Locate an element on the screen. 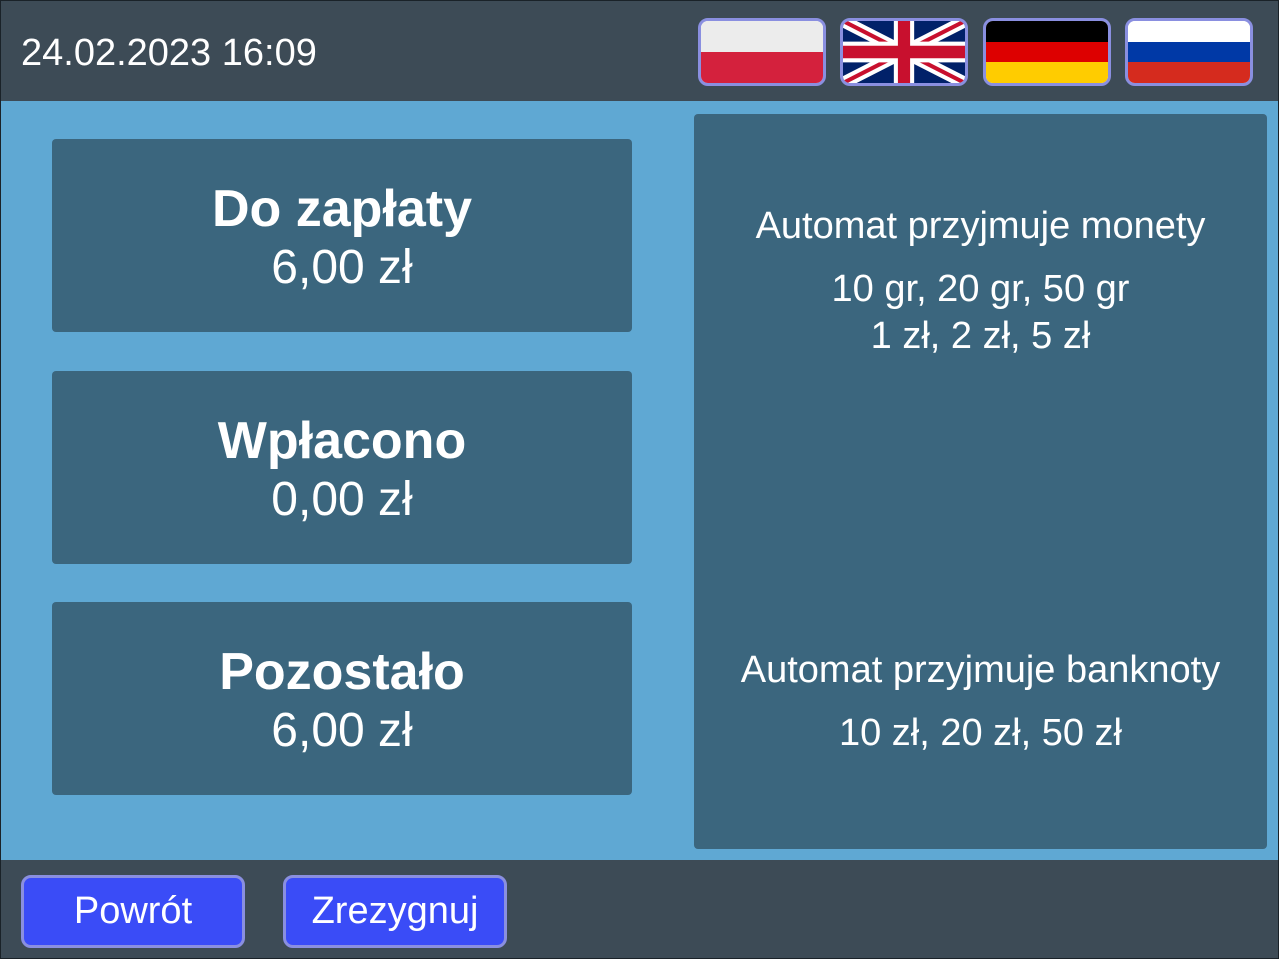 The image size is (1279, 959). amount-paid-value: 0,00 zł is located at coordinates (342, 499).